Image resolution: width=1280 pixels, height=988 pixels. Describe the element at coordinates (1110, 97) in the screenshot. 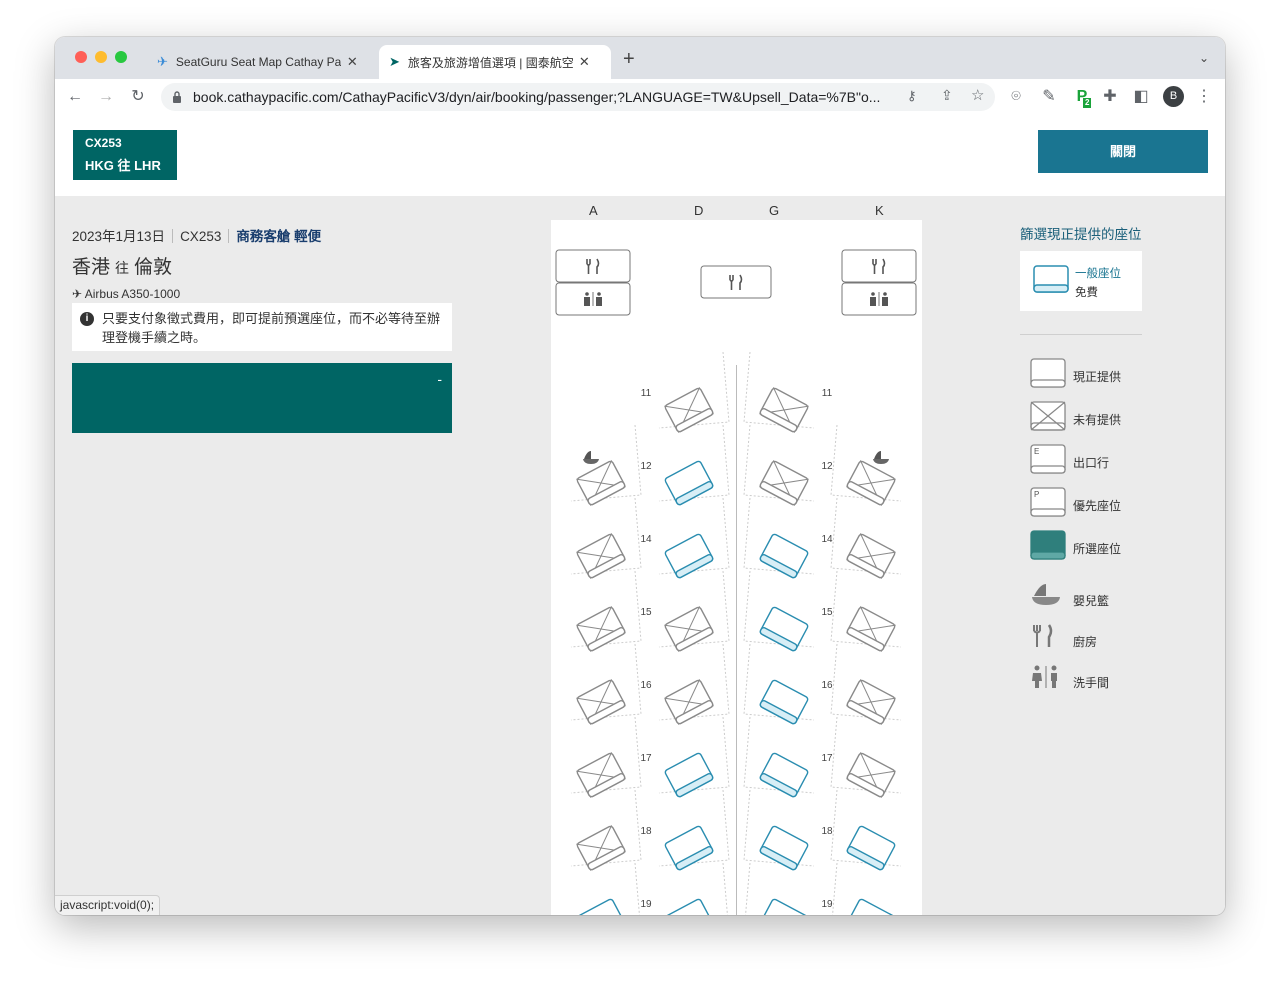

I see `puzzle-extensions-icon: ✚` at that location.